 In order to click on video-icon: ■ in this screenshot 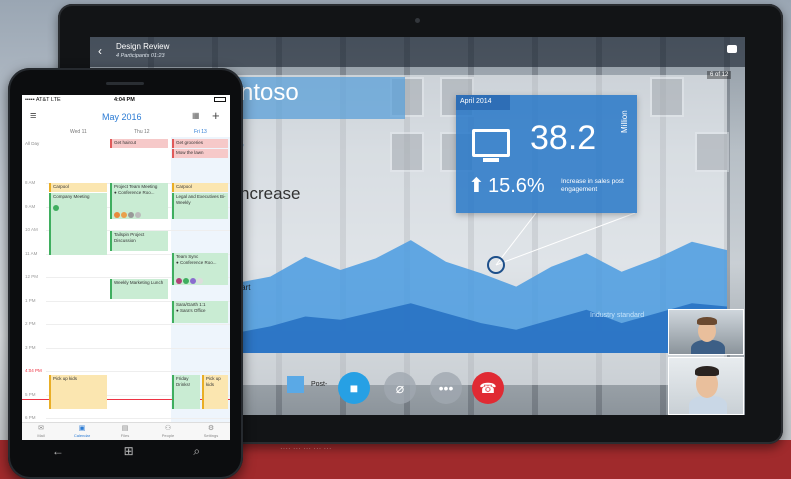, I will do `click(354, 388)`.